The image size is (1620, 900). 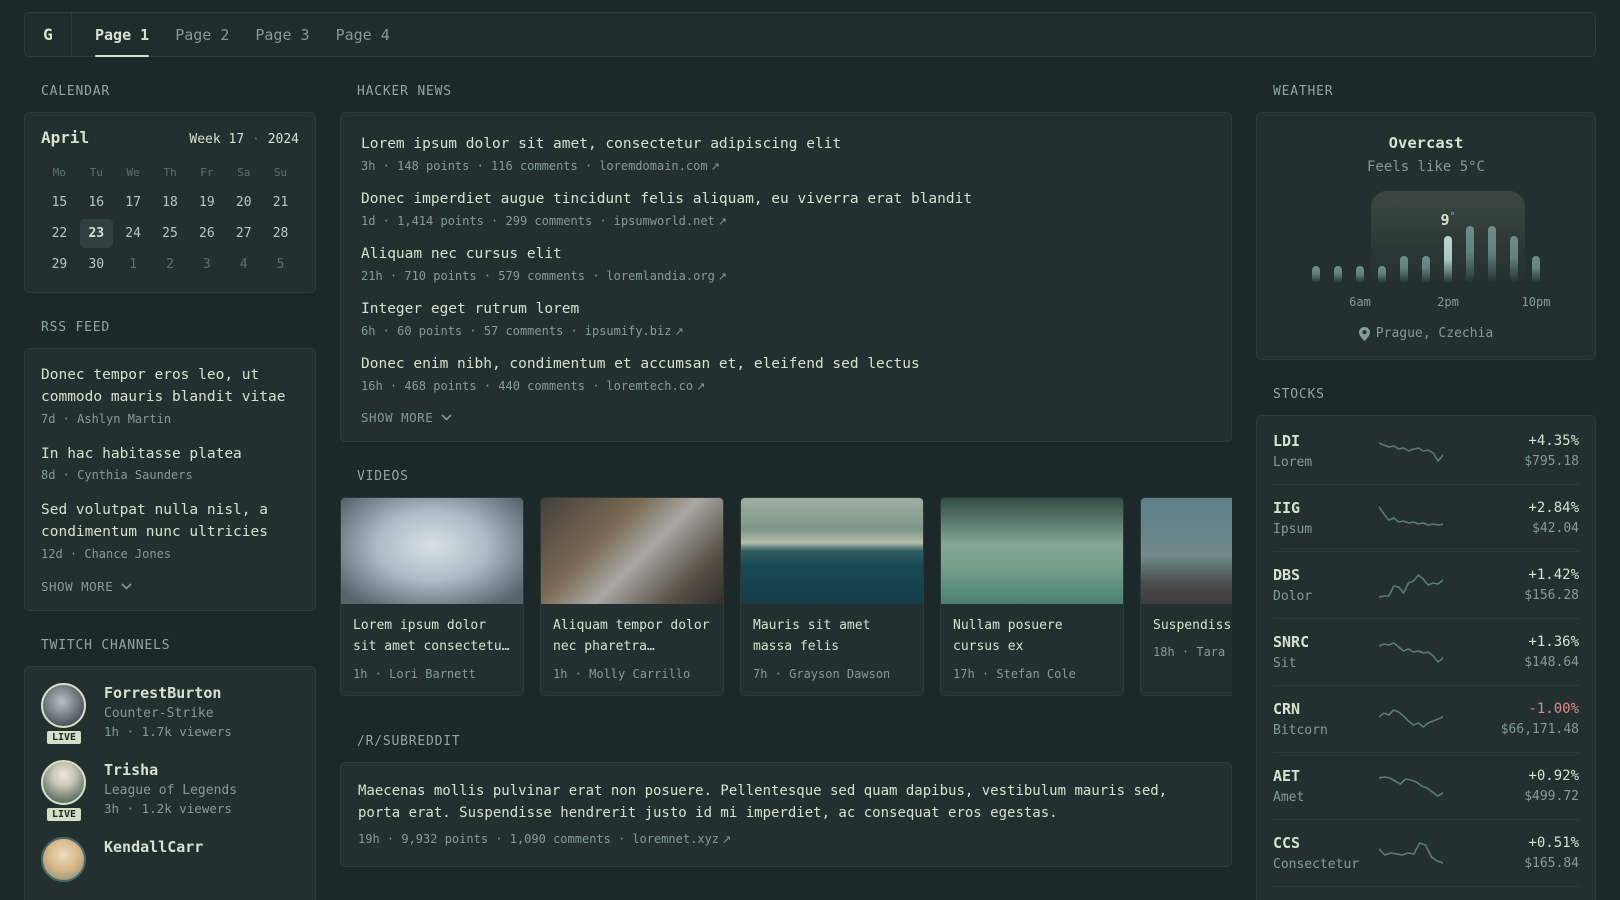 What do you see at coordinates (48, 34) in the screenshot?
I see `app-logo: G` at bounding box center [48, 34].